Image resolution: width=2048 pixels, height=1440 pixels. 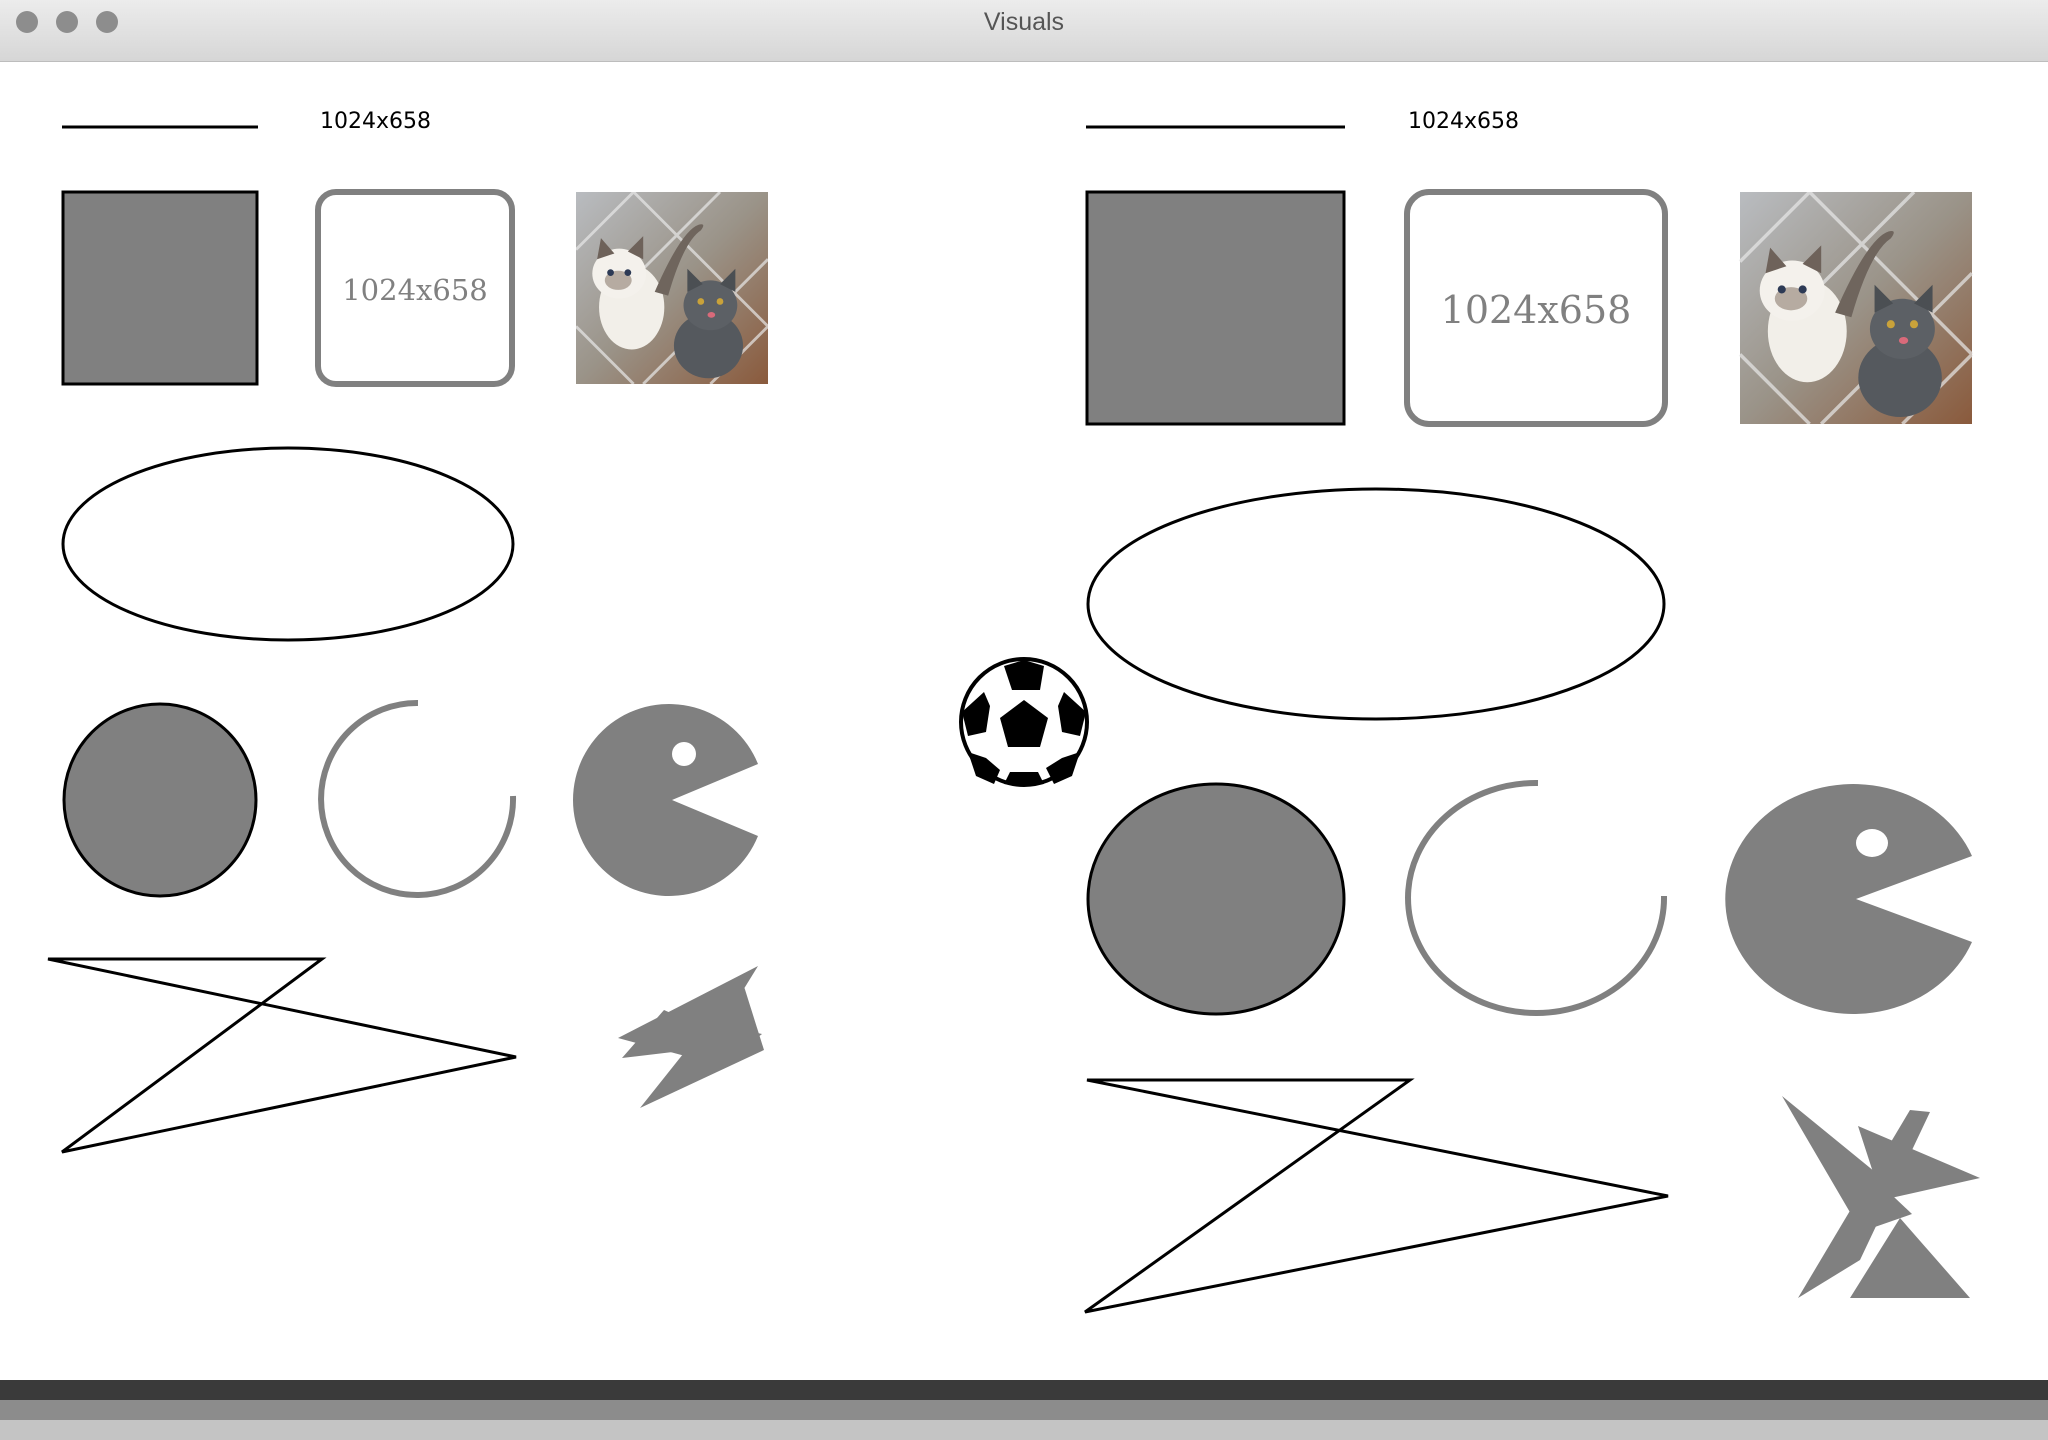 I want to click on right-filled-circle, so click(x=1216, y=899).